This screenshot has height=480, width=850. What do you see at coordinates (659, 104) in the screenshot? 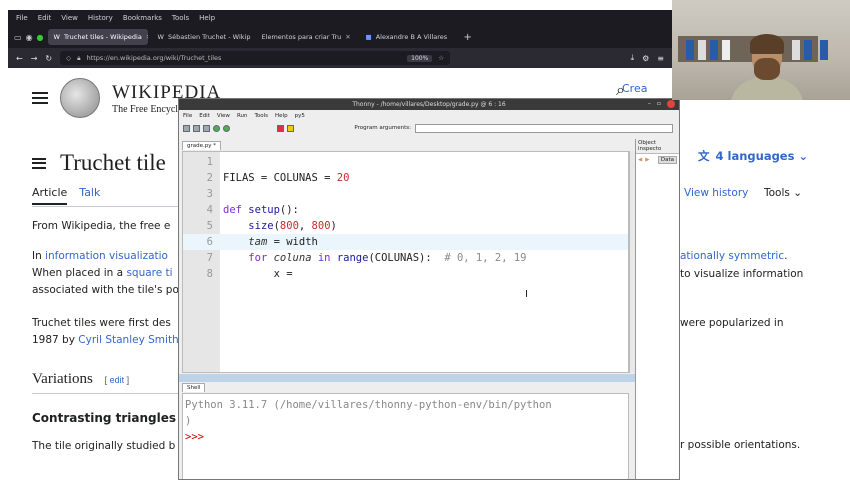
I see `maximize-icon: ▫` at bounding box center [659, 104].